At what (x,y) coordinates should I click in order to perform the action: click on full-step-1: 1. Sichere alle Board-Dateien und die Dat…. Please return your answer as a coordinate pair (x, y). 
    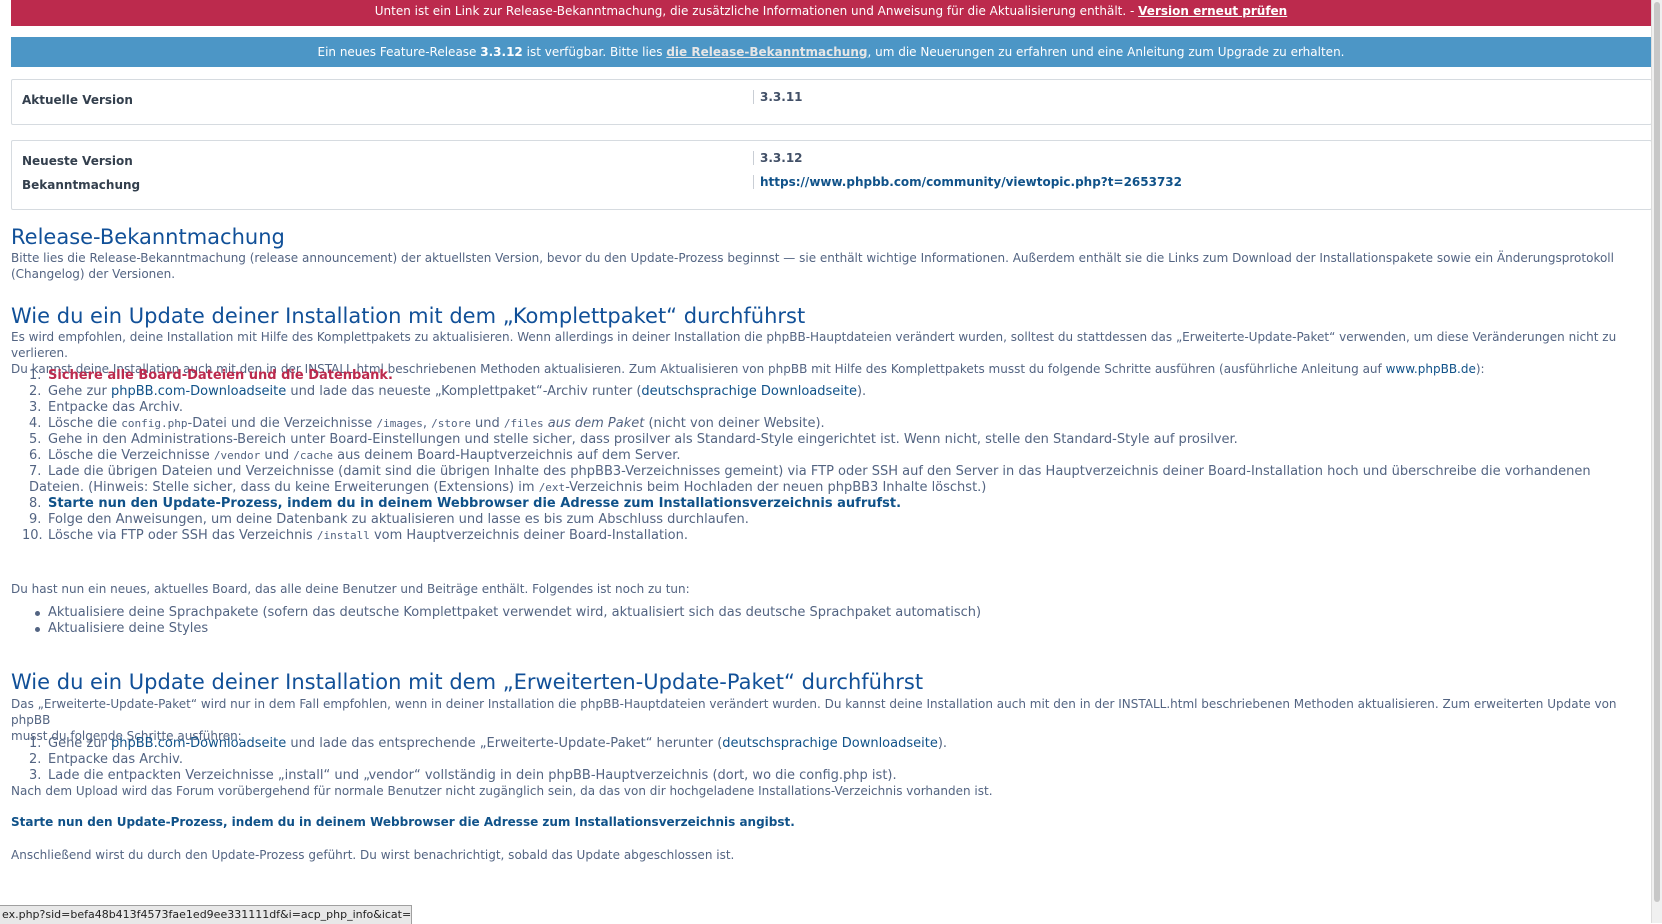
    Looking at the image, I should click on (826, 376).